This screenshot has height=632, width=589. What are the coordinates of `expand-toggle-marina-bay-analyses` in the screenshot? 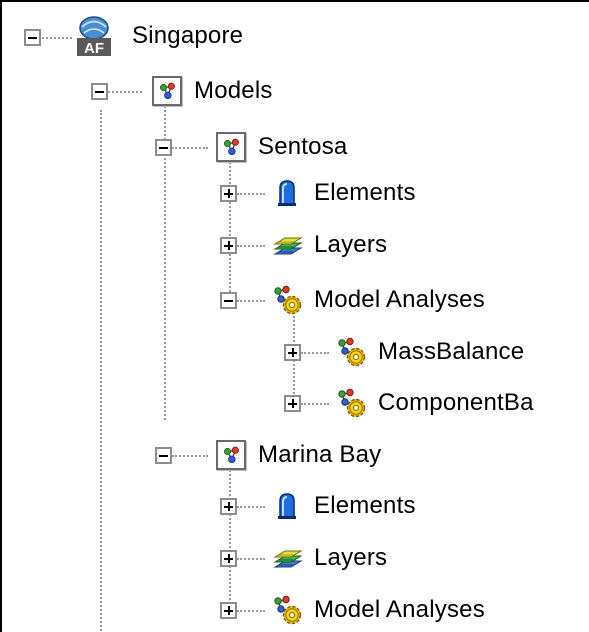 It's located at (228, 610).